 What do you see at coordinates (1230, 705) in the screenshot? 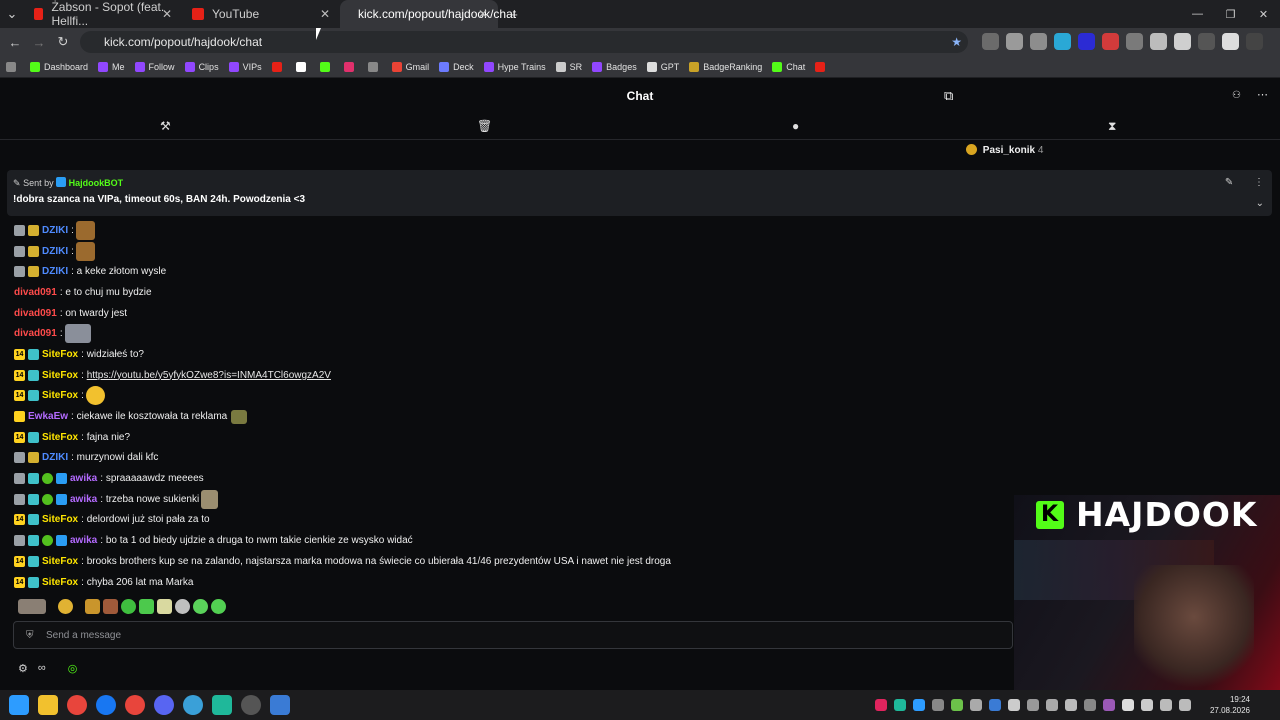
I see `taskbar-clock: 19:24 27.08.2026` at bounding box center [1230, 705].